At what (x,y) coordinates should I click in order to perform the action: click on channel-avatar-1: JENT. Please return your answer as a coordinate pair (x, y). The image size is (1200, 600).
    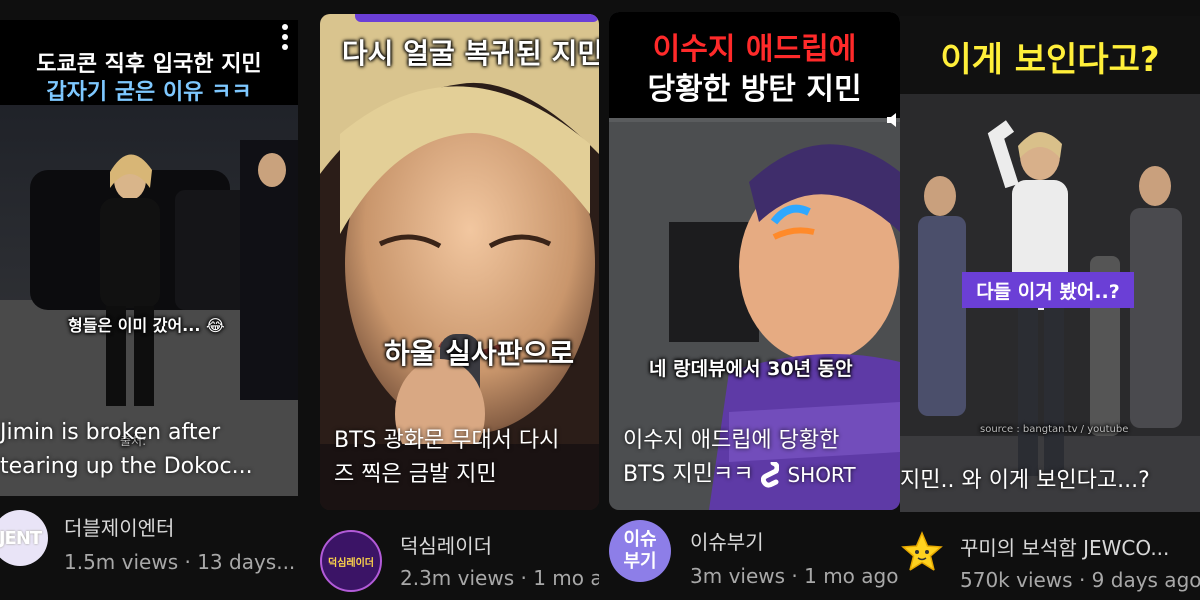
    Looking at the image, I should click on (24, 538).